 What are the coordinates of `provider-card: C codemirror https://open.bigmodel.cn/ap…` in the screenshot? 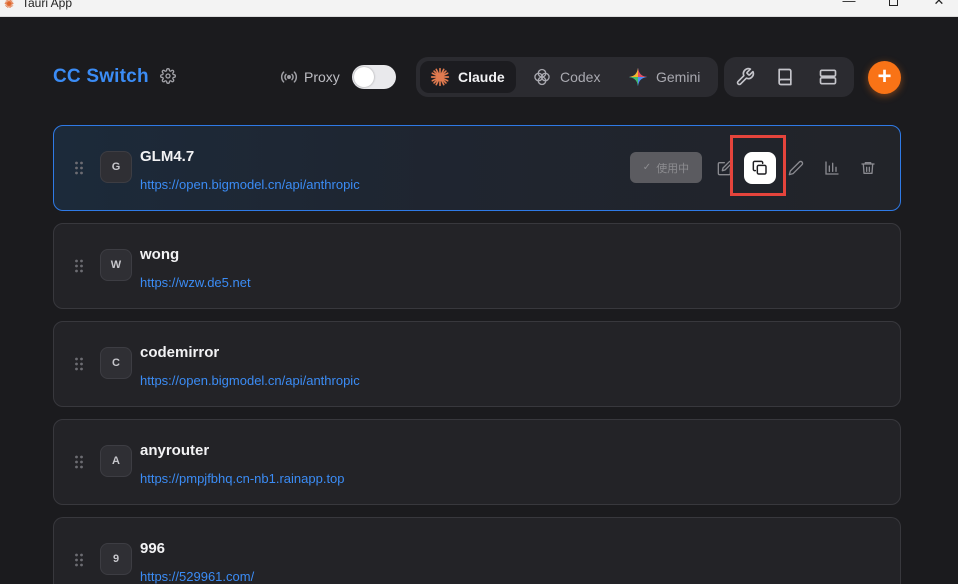 It's located at (477, 364).